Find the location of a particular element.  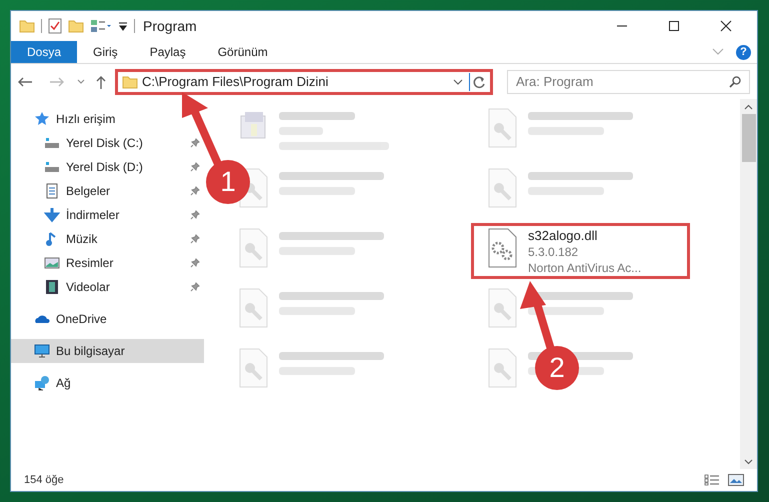

file-detail: 5.3.0.182 is located at coordinates (554, 252).